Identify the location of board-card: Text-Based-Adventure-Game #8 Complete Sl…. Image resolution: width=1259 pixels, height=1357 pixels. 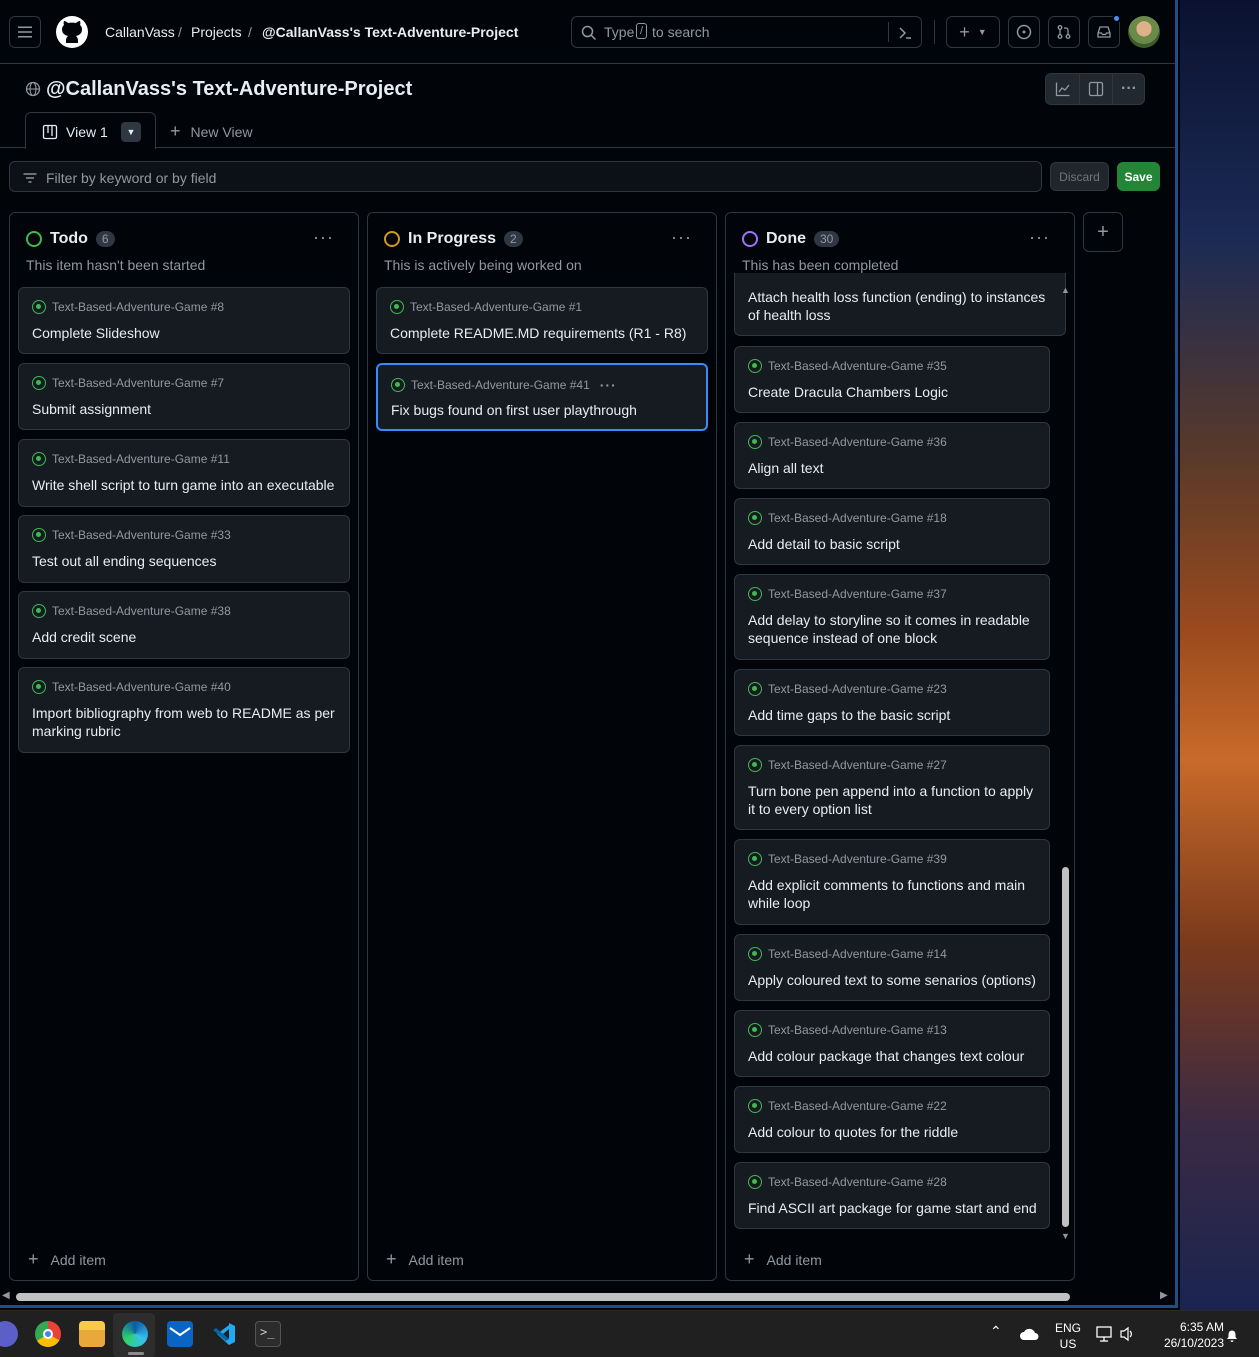
(184, 320).